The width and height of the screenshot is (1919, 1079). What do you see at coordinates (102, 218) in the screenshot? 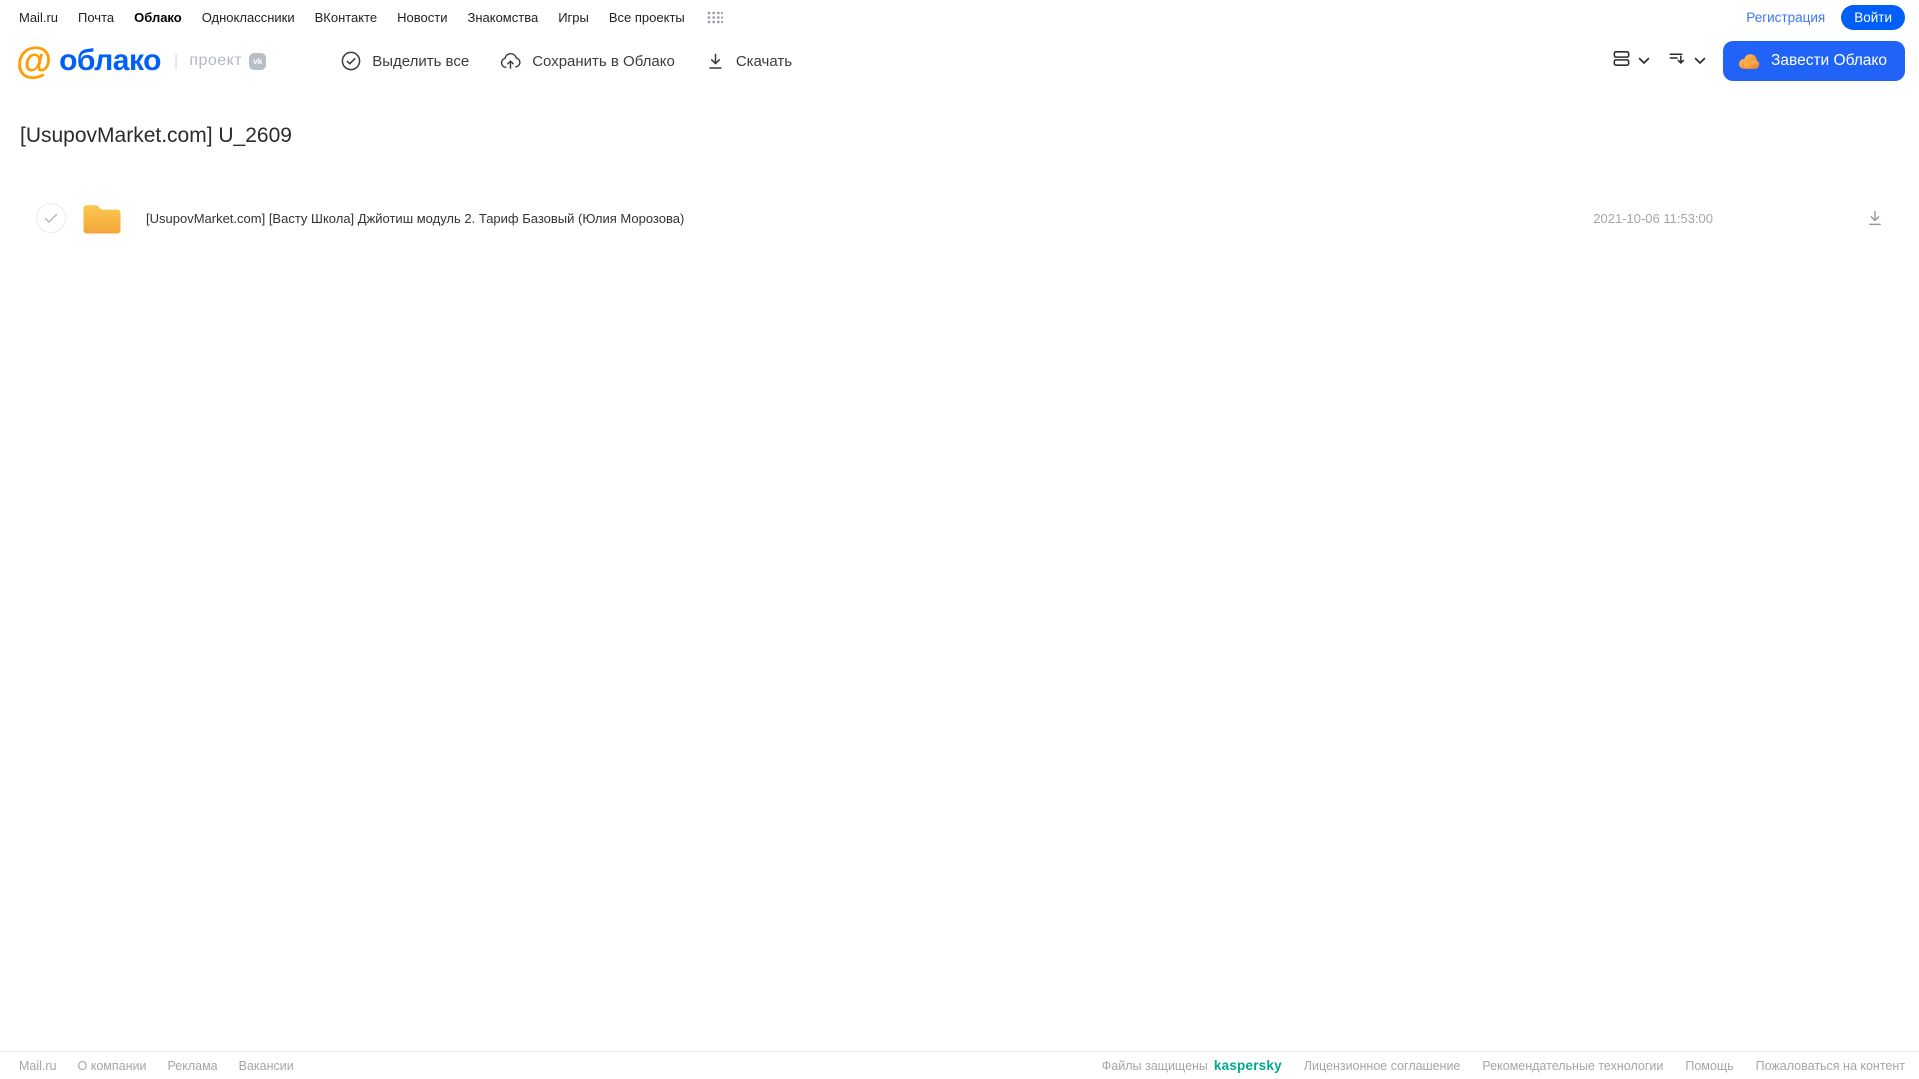
I see `folder-icon` at bounding box center [102, 218].